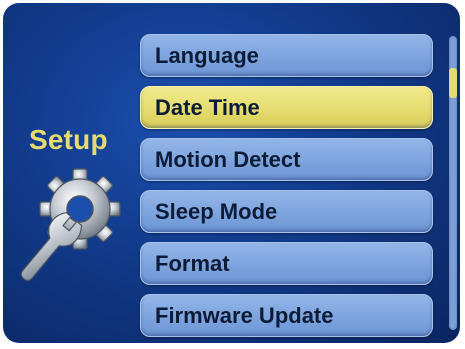 The image size is (465, 349). Describe the element at coordinates (244, 315) in the screenshot. I see `menu-item-label: Firmware Update` at that location.